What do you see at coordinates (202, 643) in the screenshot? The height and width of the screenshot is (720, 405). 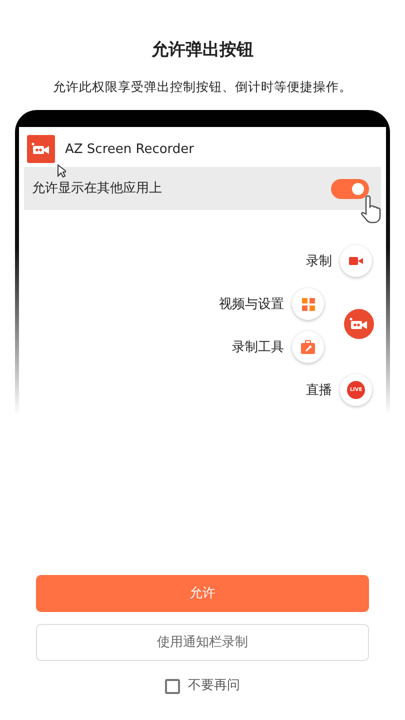 I see `notification-record-button: 使用通知栏录制` at bounding box center [202, 643].